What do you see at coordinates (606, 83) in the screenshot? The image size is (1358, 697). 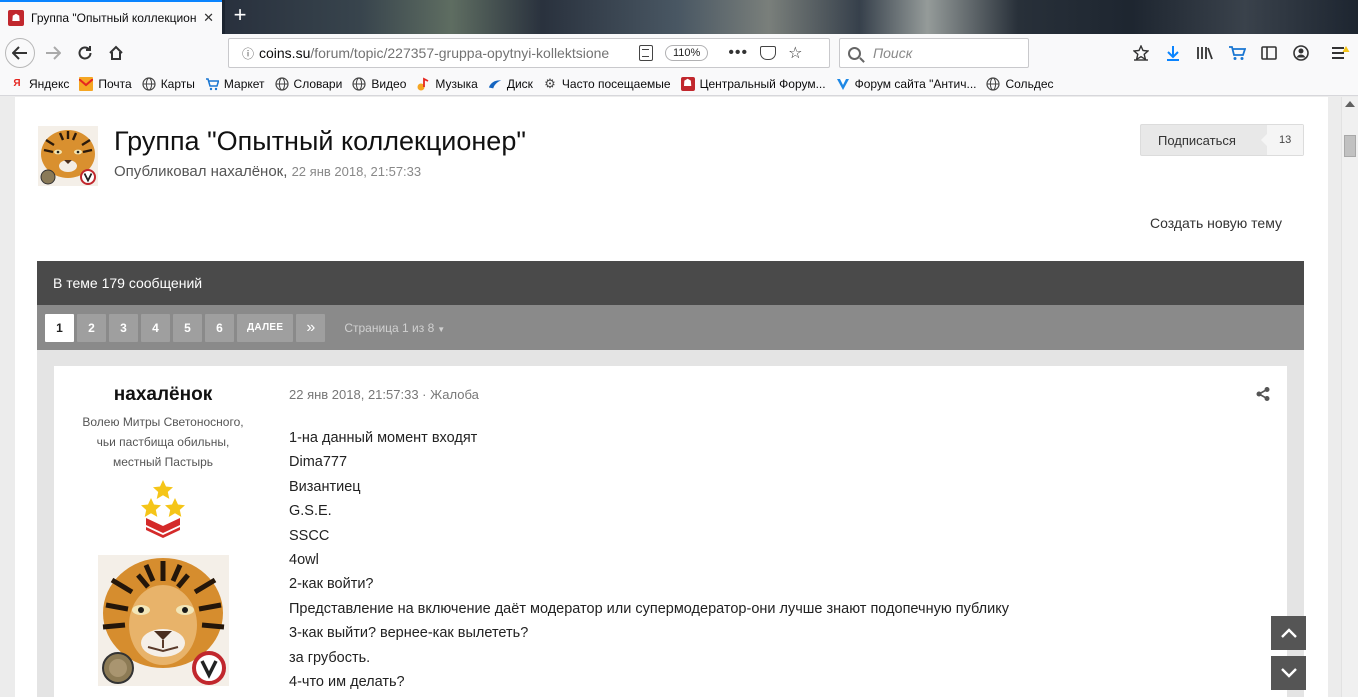 I see `bookmark-most-visited: ⚙ Часто посещаемые` at bounding box center [606, 83].